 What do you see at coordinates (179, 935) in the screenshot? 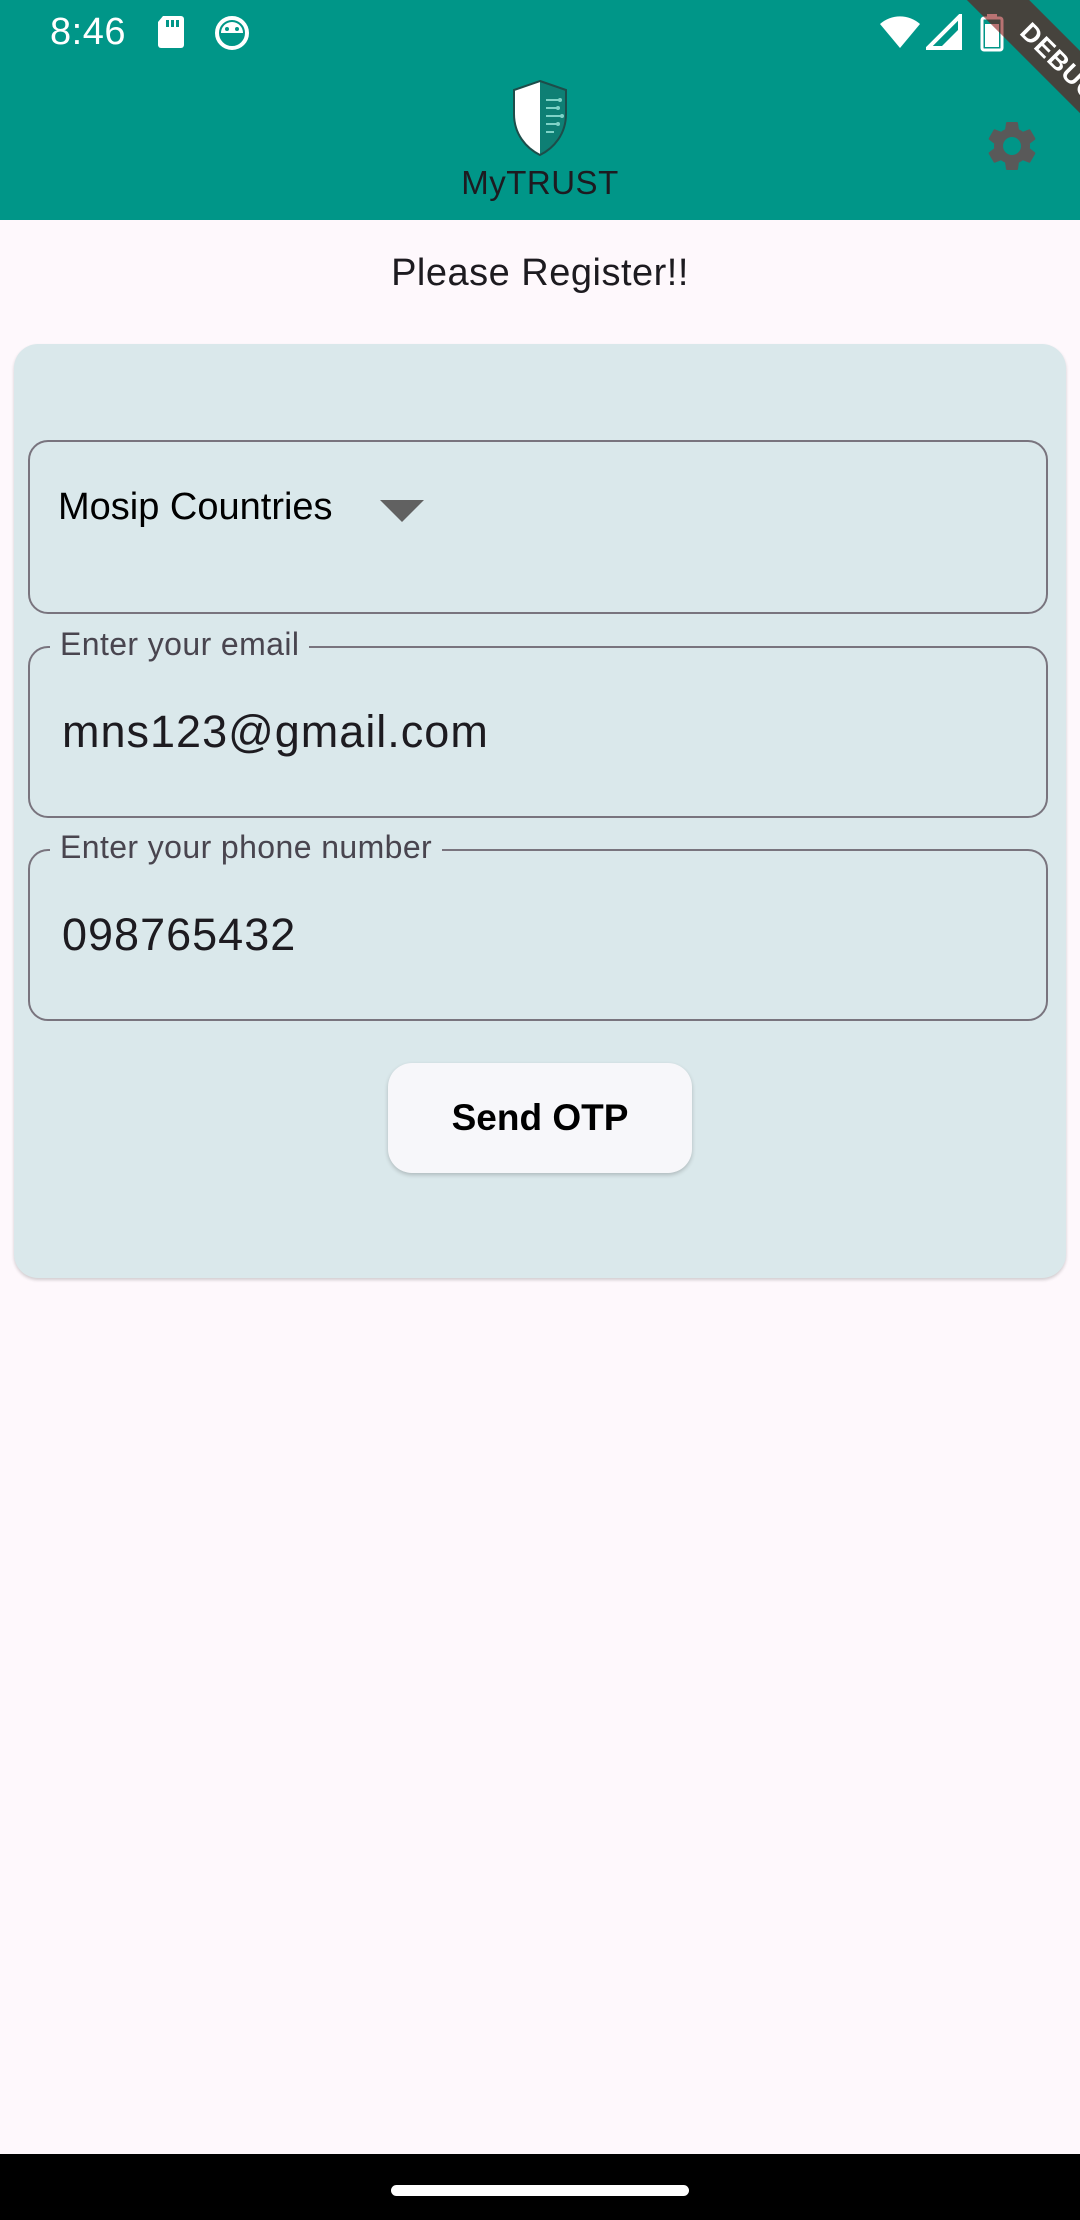
I see `phone-field-value: 098765432` at bounding box center [179, 935].